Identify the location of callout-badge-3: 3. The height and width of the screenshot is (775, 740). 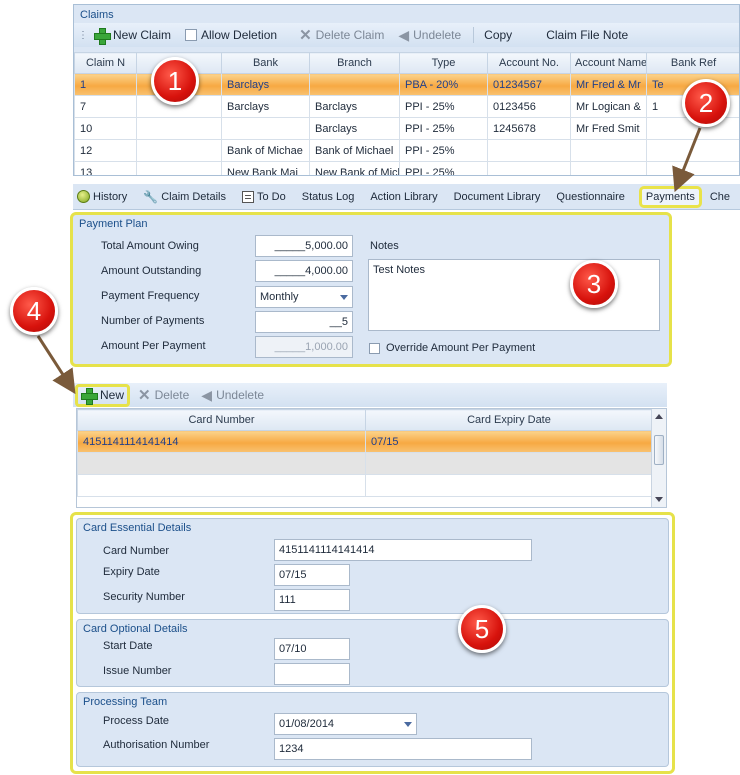
(594, 284).